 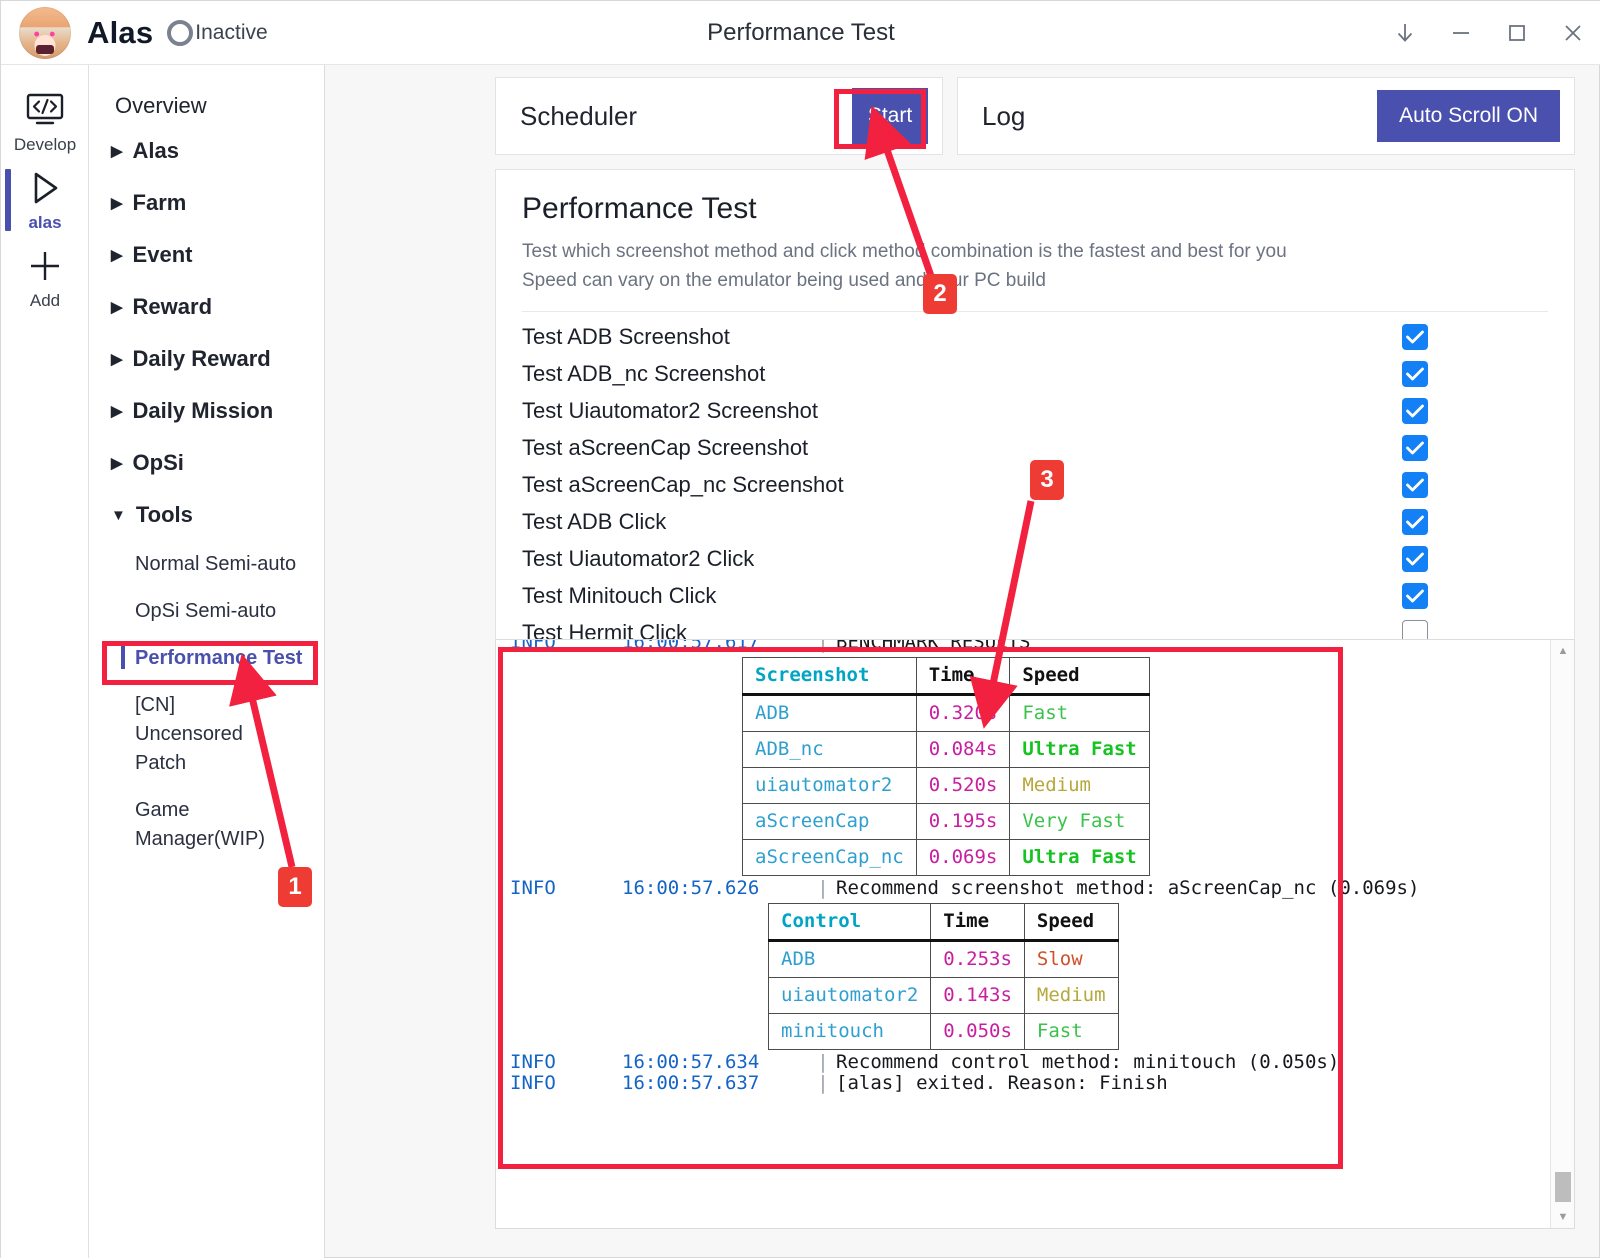 What do you see at coordinates (295, 887) in the screenshot?
I see `annotation-badge-1: 1` at bounding box center [295, 887].